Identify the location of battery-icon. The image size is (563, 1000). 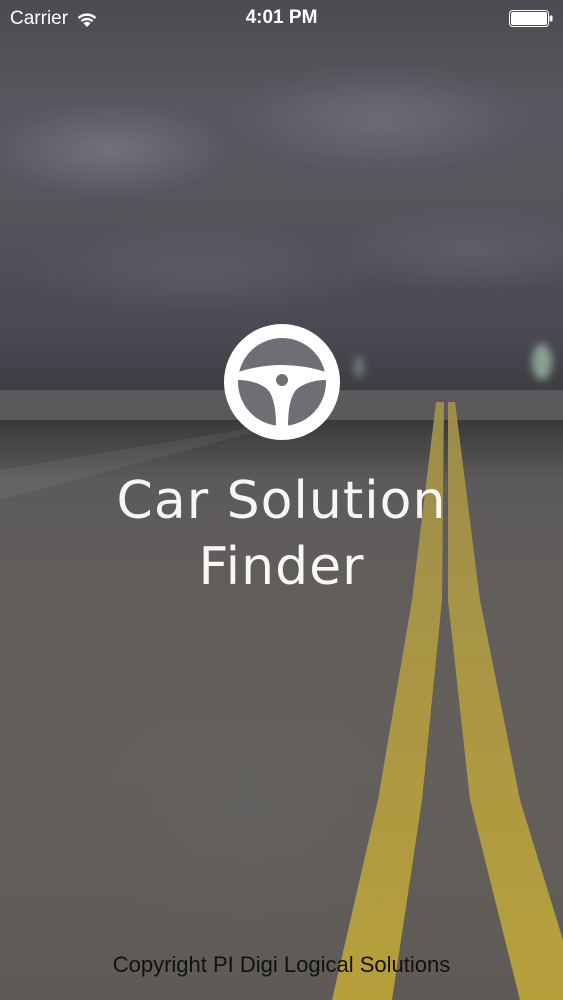
(531, 18).